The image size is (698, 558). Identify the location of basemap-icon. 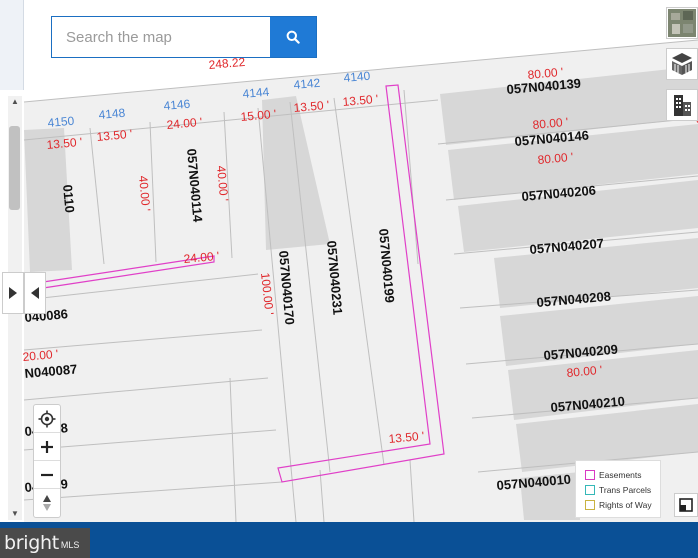
(686, 505).